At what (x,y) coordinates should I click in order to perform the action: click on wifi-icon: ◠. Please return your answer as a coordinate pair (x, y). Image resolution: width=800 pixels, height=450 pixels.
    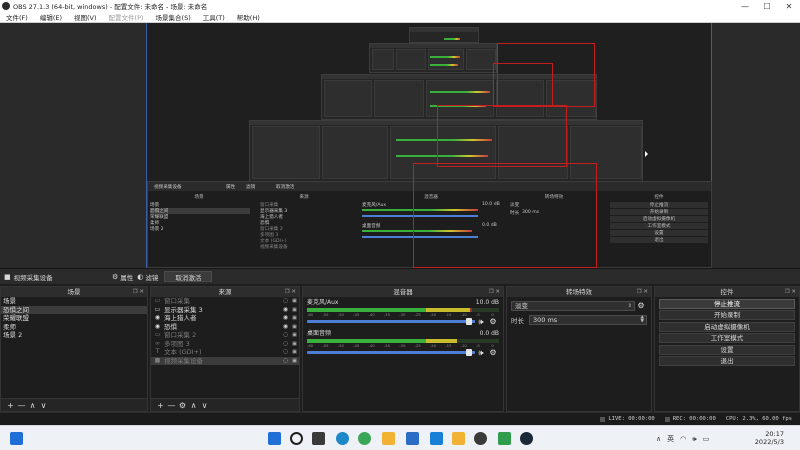
    Looking at the image, I should click on (683, 439).